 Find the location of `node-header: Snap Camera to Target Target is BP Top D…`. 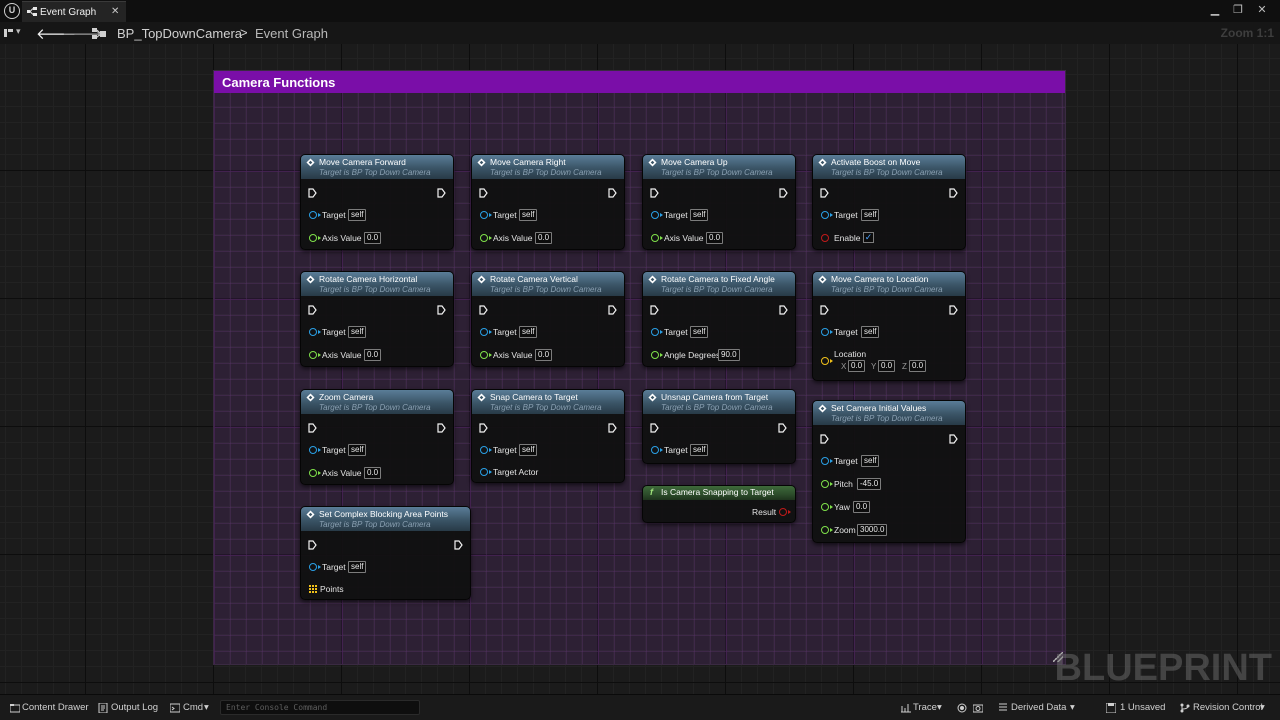

node-header: Snap Camera to Target Target is BP Top D… is located at coordinates (548, 402).